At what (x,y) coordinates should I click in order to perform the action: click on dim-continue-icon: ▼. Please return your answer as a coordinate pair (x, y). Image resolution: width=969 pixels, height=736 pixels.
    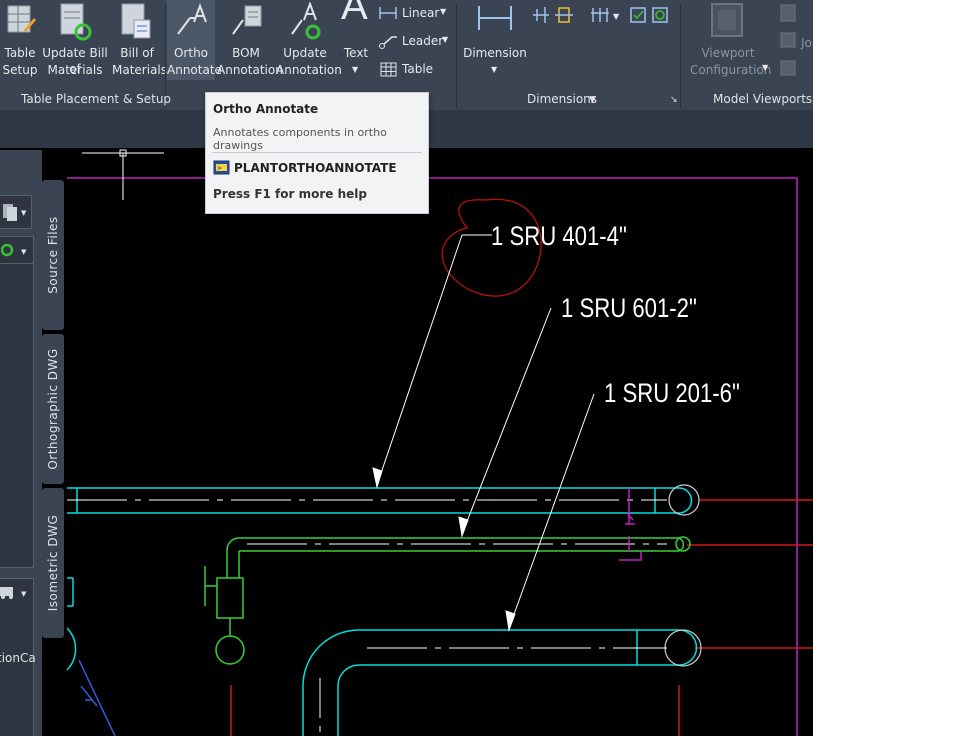
    Looking at the image, I should click on (605, 15).